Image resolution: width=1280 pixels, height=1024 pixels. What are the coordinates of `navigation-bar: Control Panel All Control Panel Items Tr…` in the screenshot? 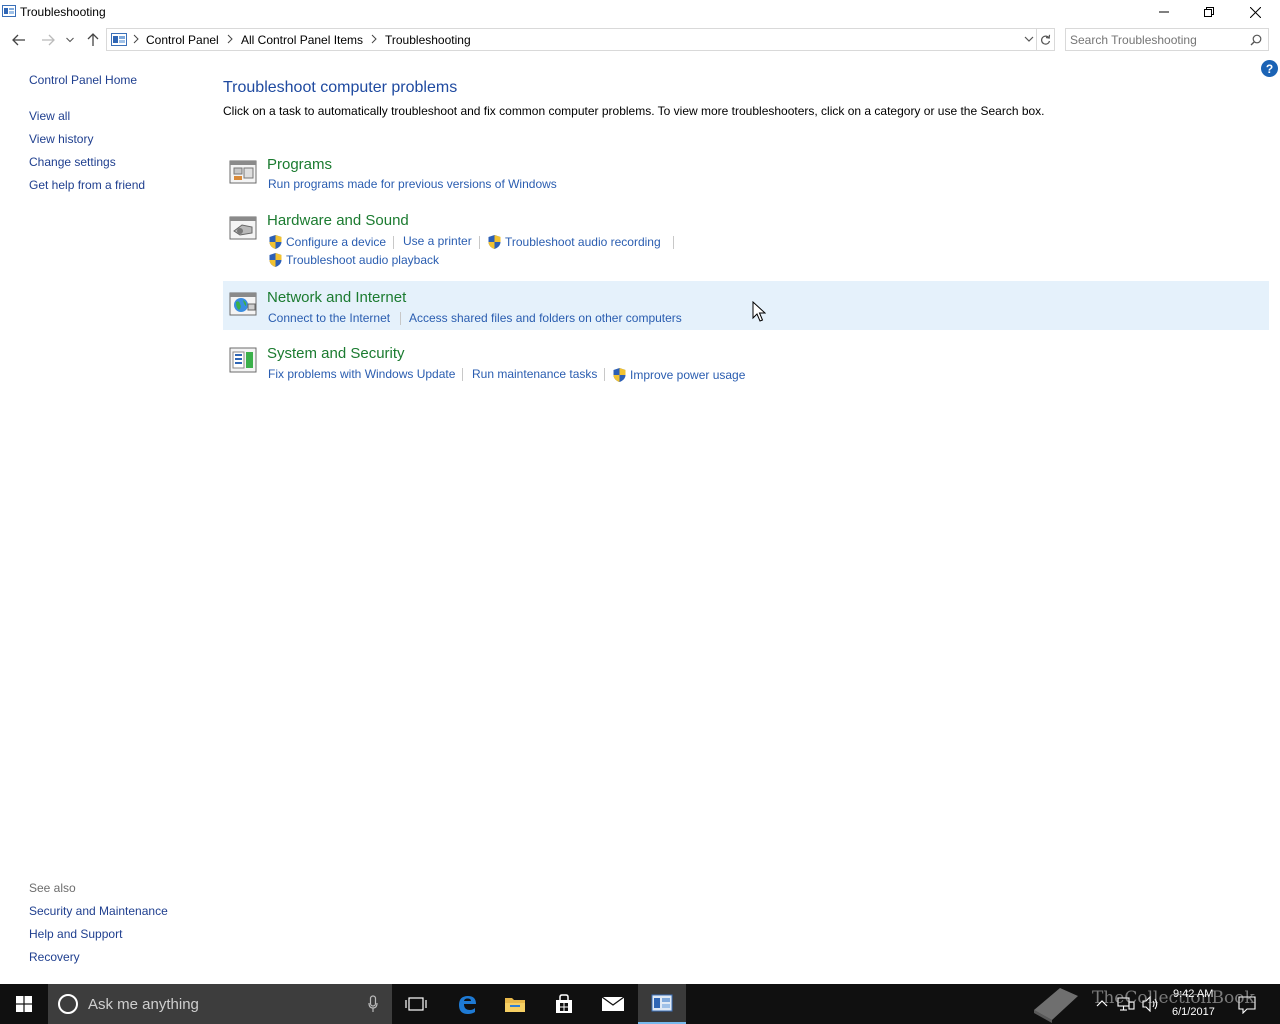 It's located at (640, 40).